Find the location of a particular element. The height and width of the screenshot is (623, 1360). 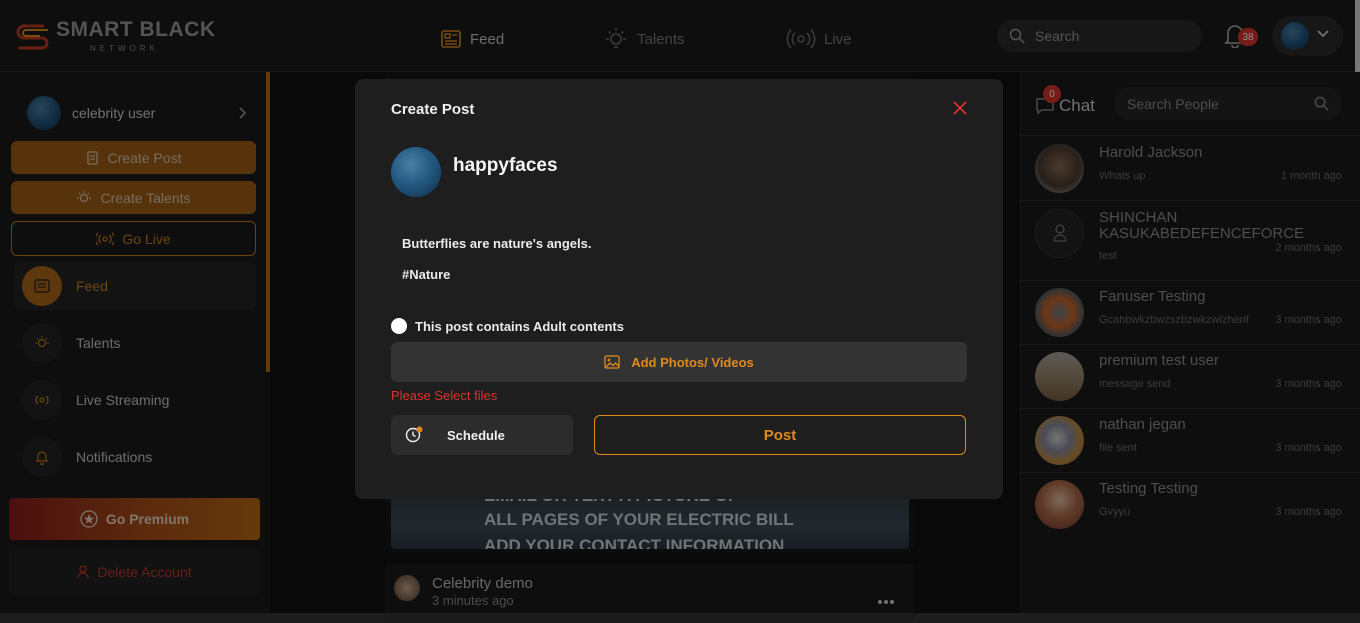

post-username: happyfaces is located at coordinates (505, 165).